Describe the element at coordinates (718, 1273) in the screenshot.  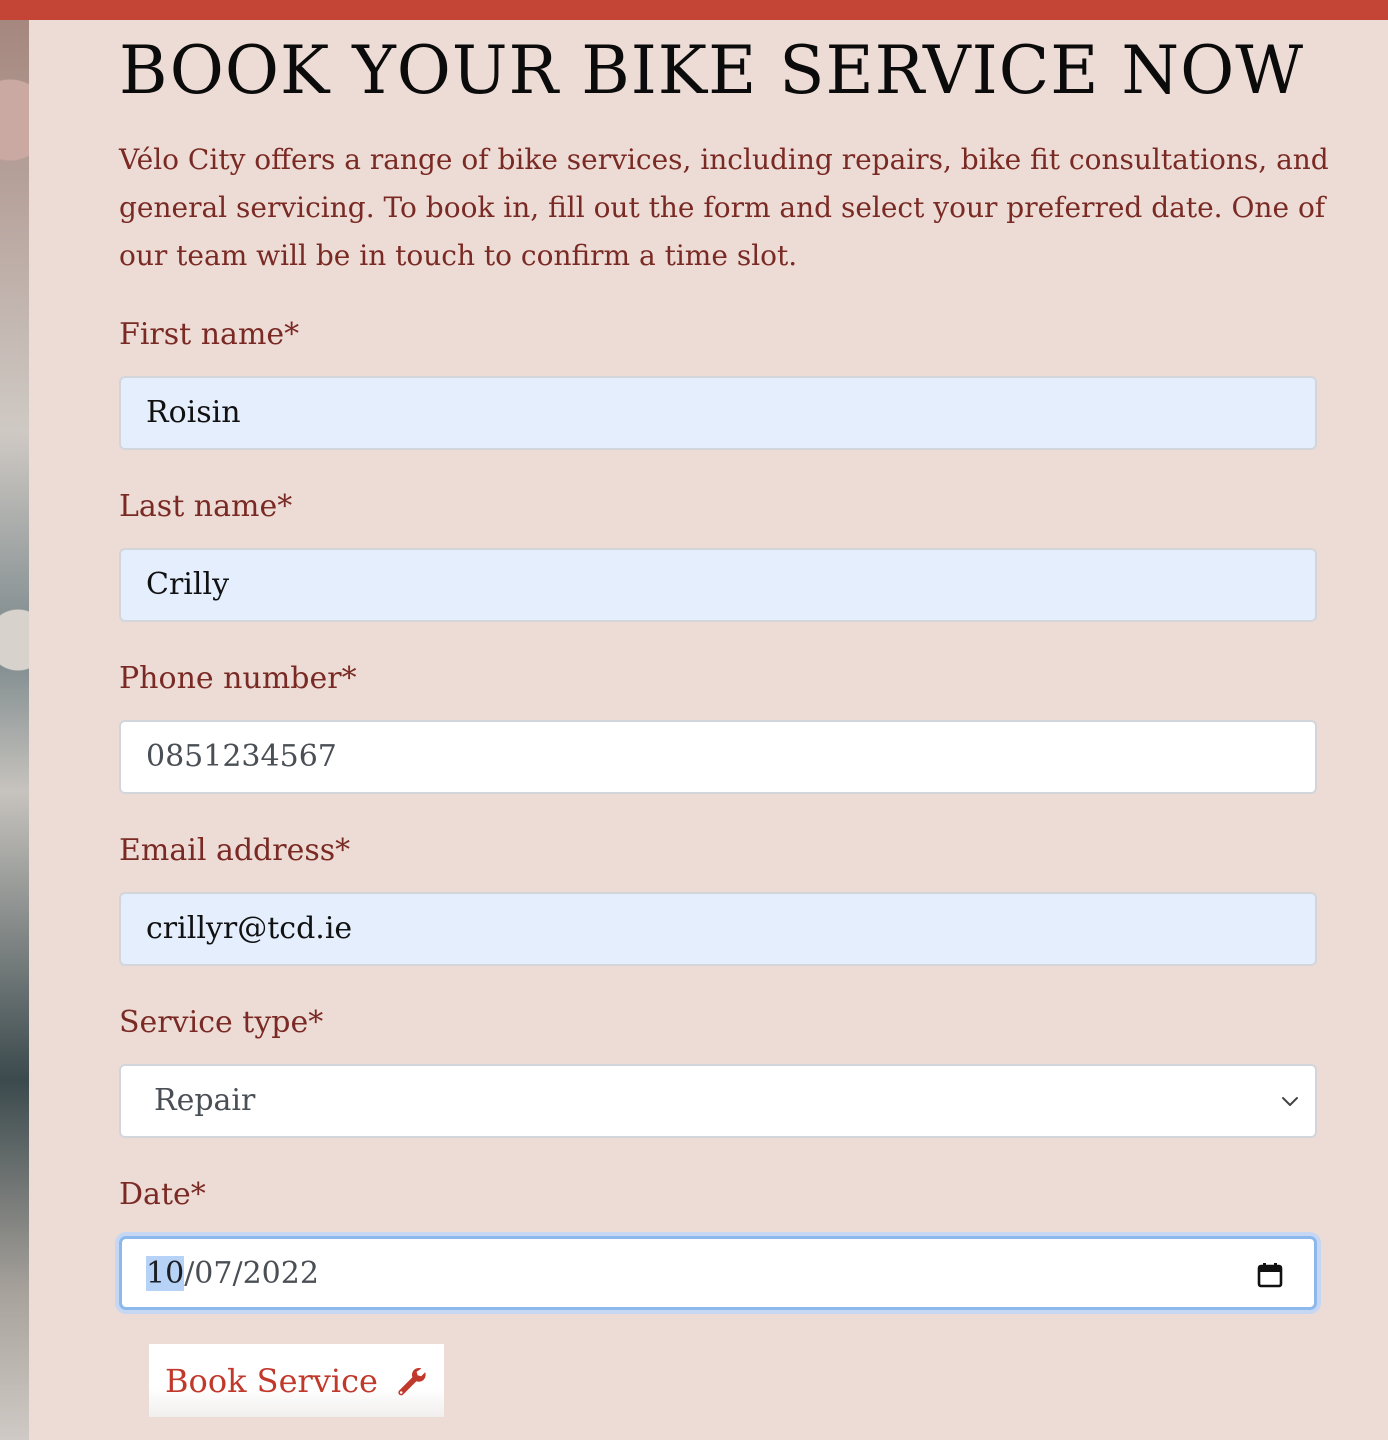
I see `date-input: 10/07/2022` at that location.